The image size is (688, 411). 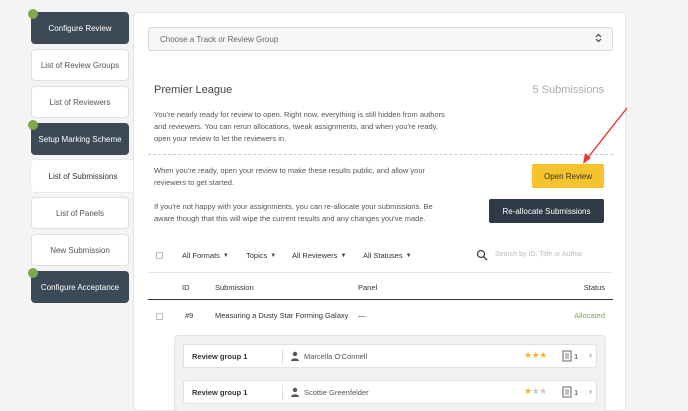 I want to click on header-status: Status, so click(x=594, y=287).